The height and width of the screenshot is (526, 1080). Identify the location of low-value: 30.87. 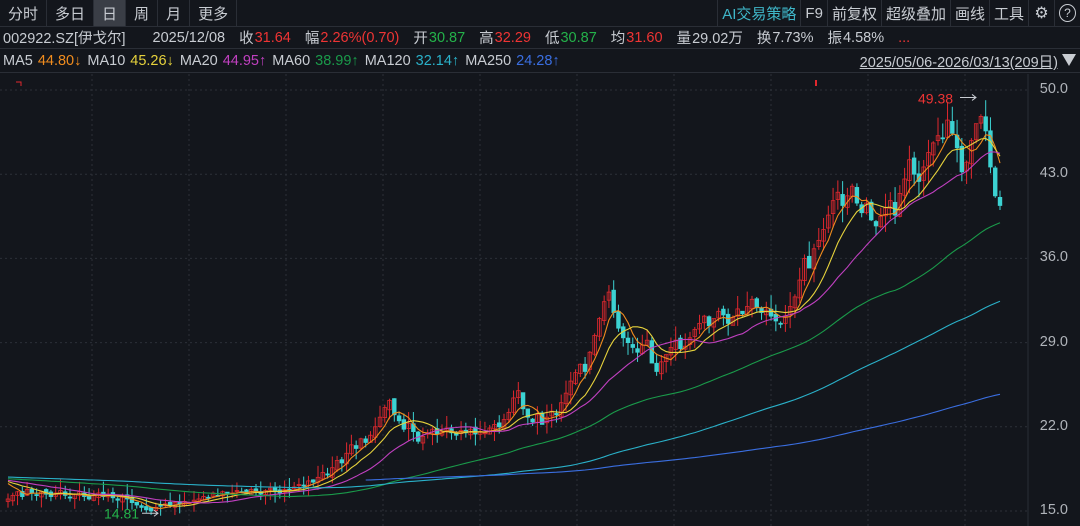
(578, 37).